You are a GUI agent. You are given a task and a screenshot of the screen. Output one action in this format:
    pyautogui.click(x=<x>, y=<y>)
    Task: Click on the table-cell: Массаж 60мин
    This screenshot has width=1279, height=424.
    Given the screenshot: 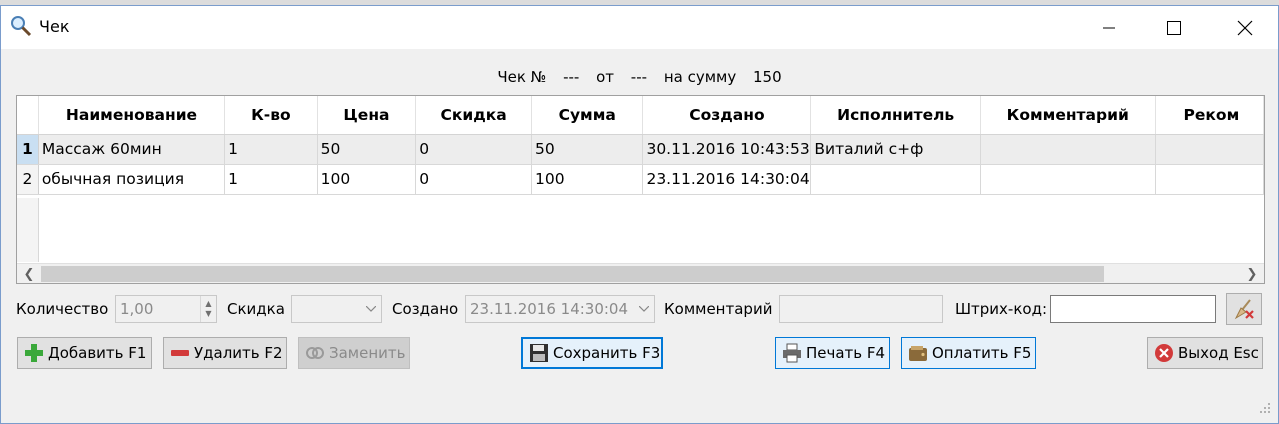 What is the action you would take?
    pyautogui.click(x=132, y=149)
    